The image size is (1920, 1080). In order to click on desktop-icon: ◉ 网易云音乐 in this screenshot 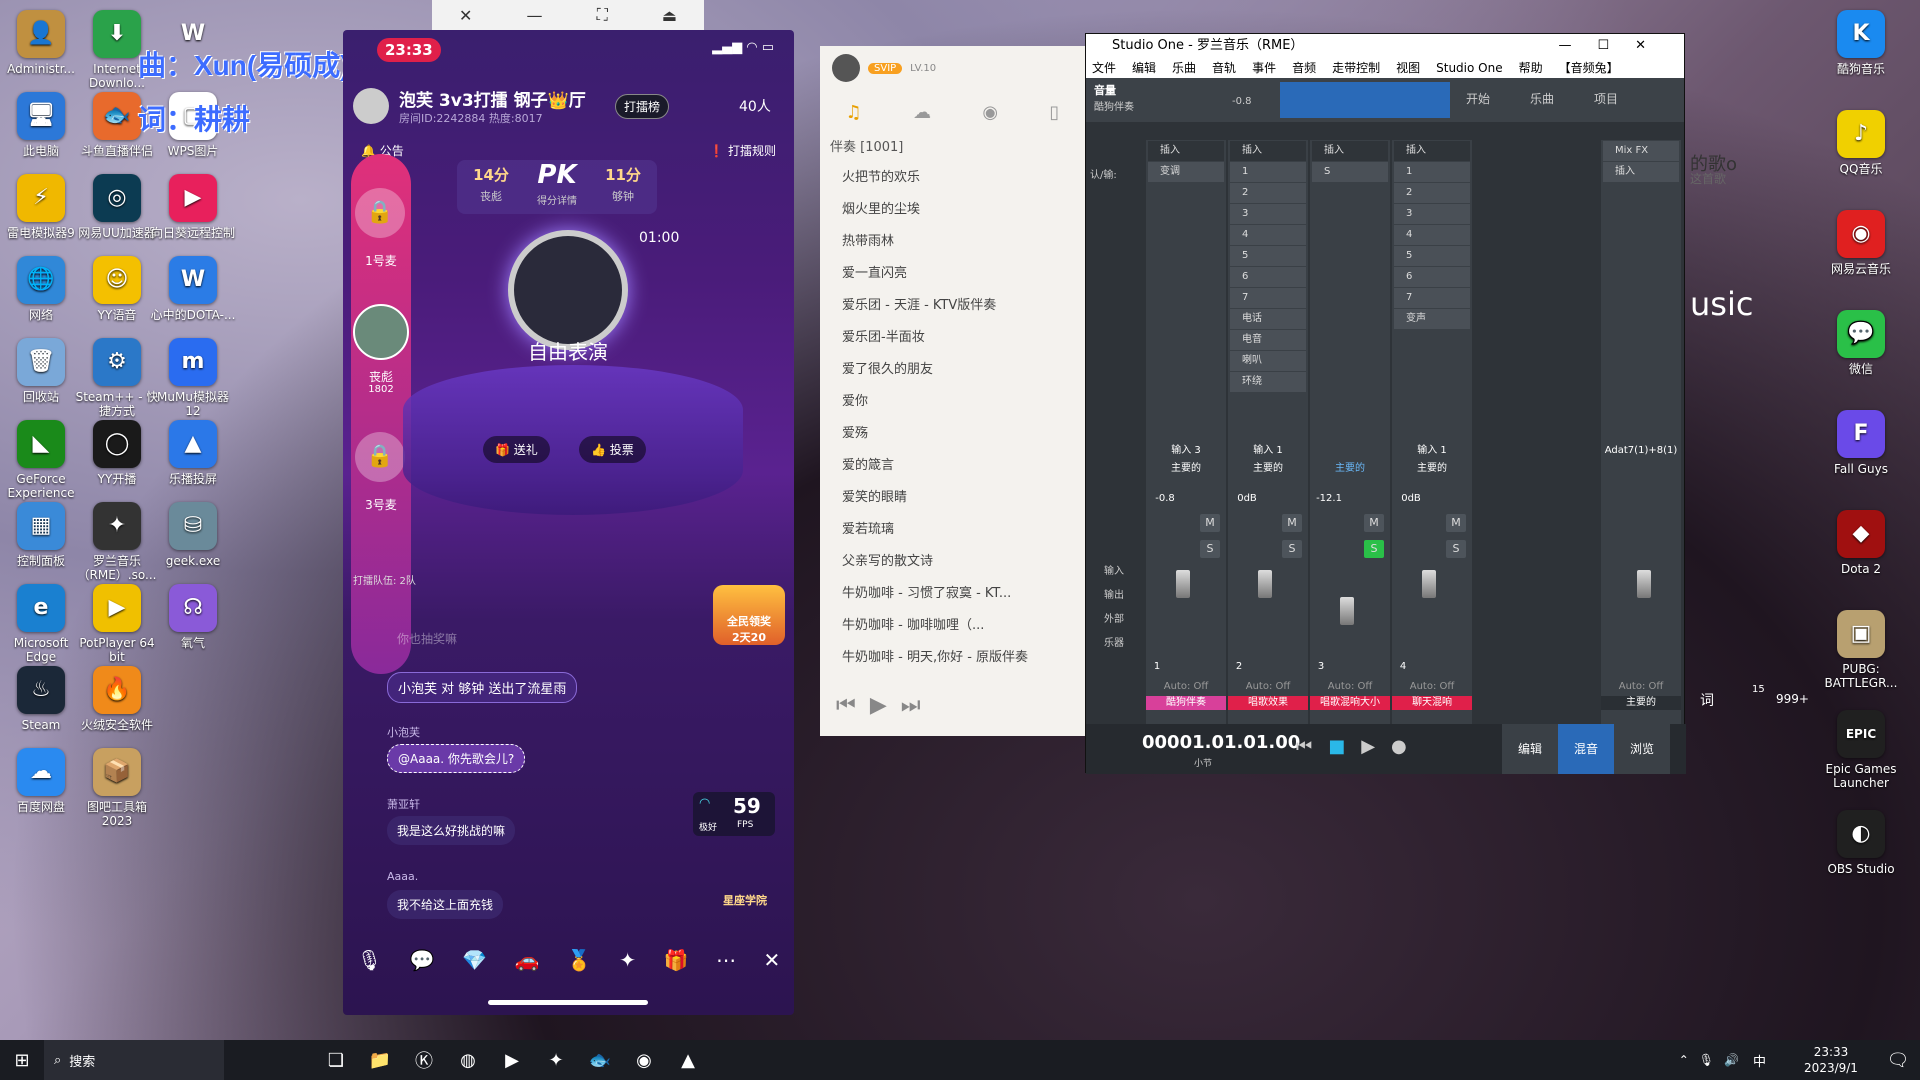, I will do `click(1861, 243)`.